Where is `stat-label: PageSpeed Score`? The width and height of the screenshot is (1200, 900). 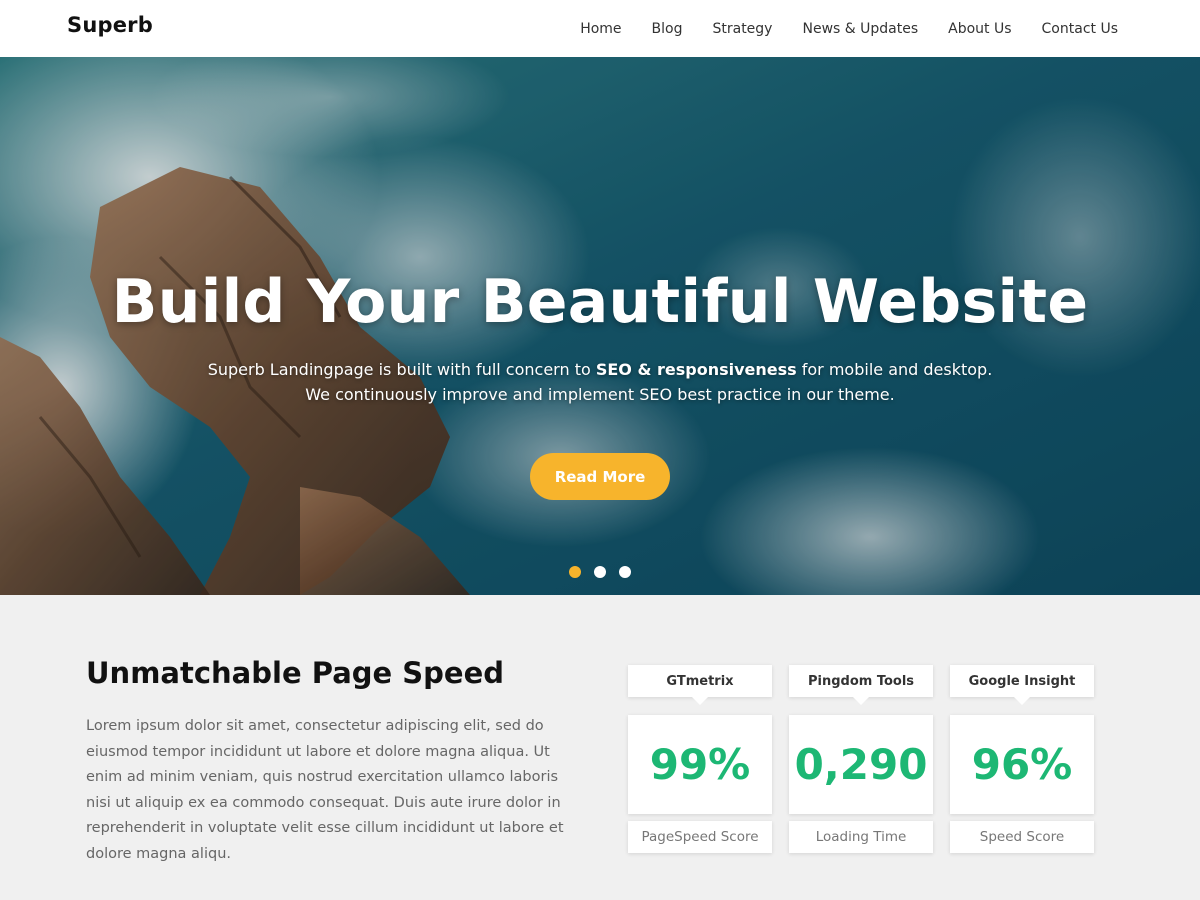 stat-label: PageSpeed Score is located at coordinates (700, 837).